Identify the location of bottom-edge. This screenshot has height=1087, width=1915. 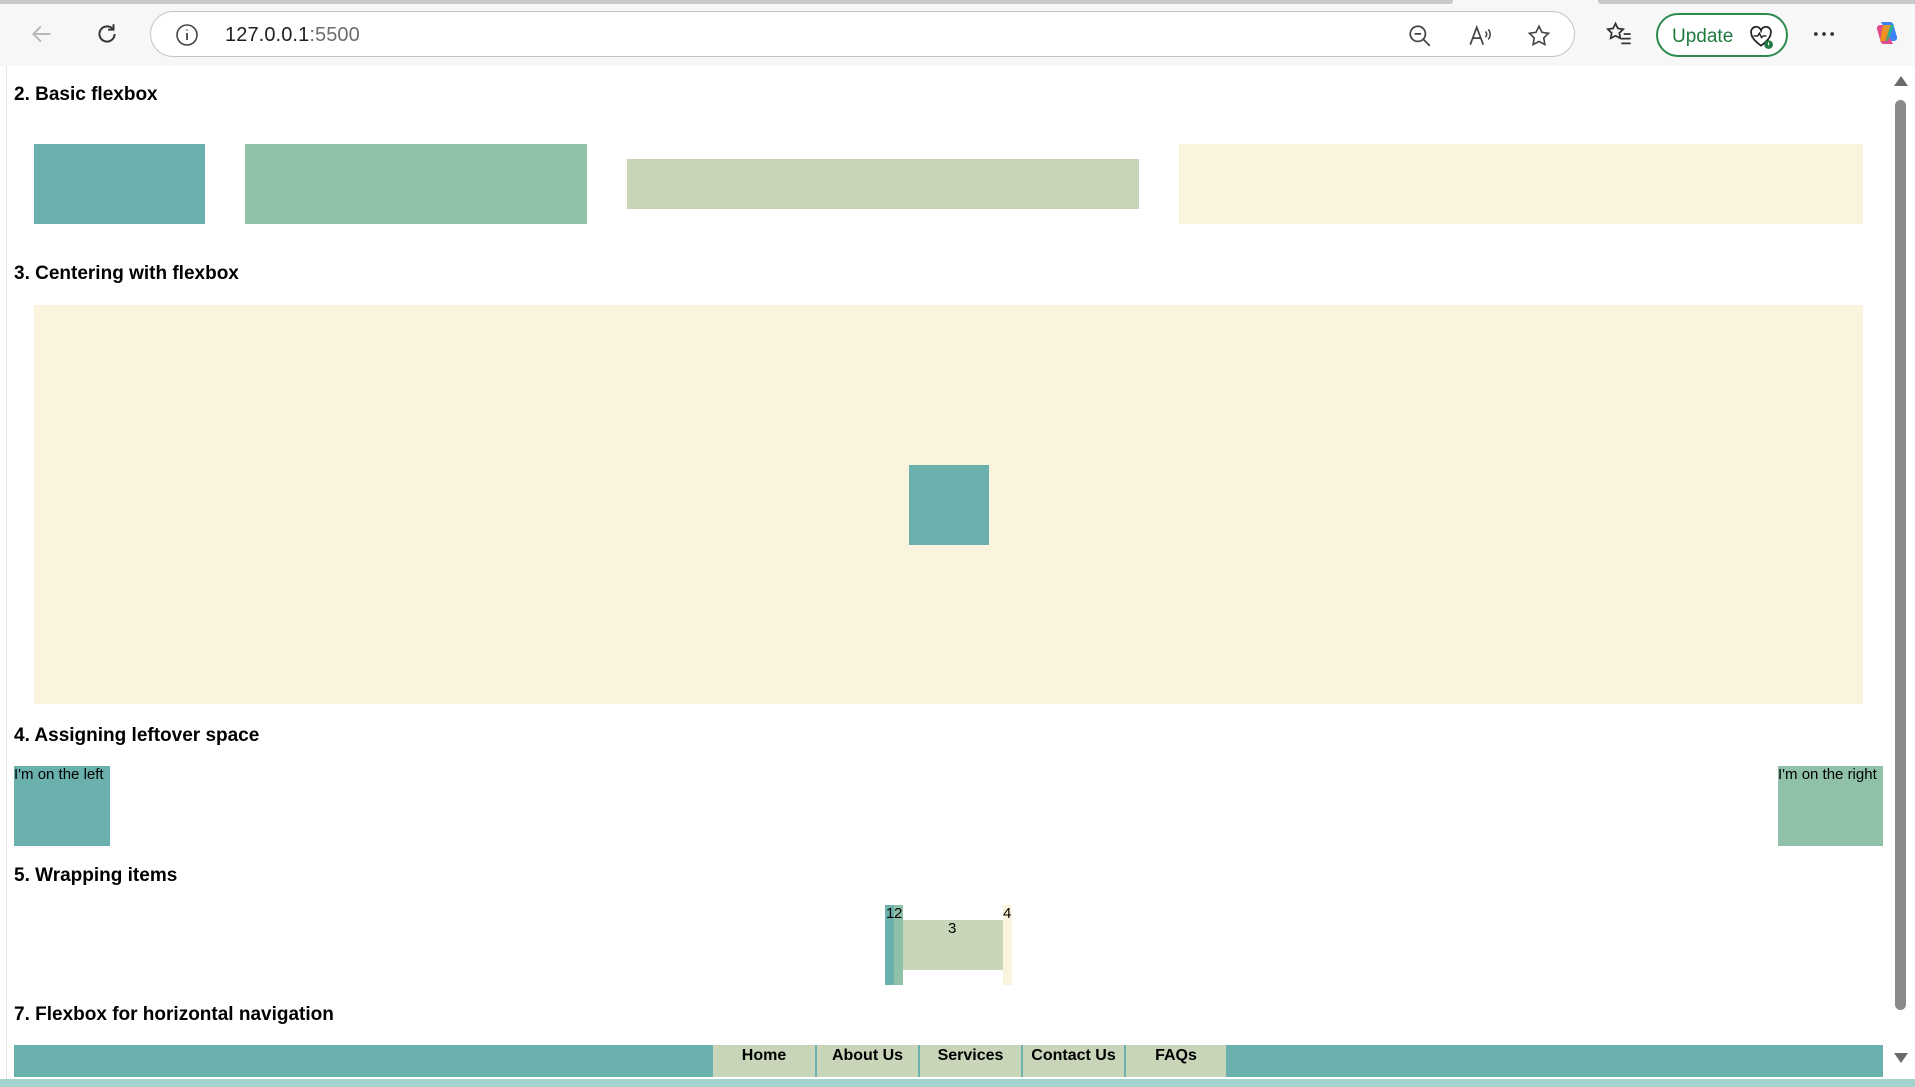
(957, 1083).